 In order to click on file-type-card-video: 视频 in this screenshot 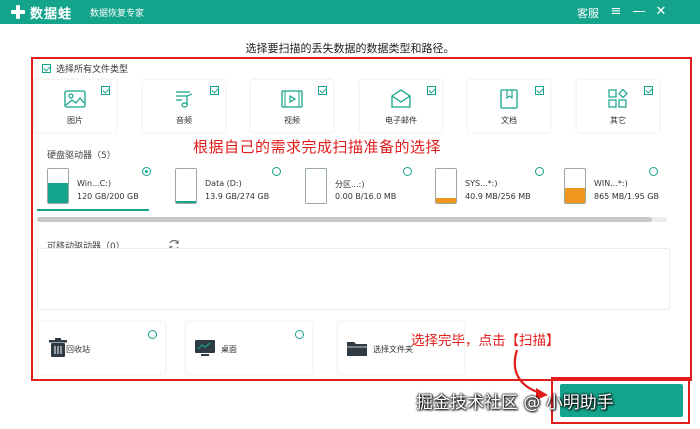, I will do `click(292, 106)`.